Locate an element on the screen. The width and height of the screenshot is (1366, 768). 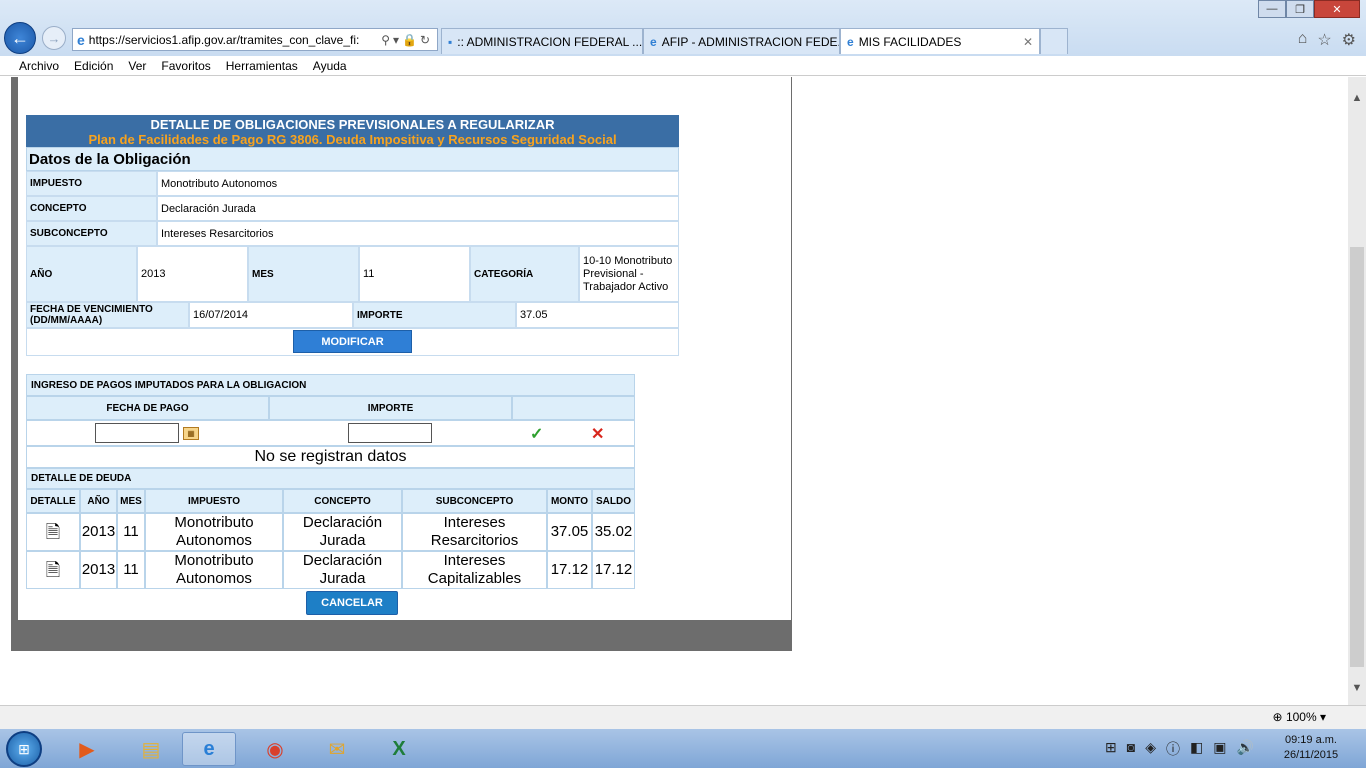
fecha-pago-input is located at coordinates (137, 433).